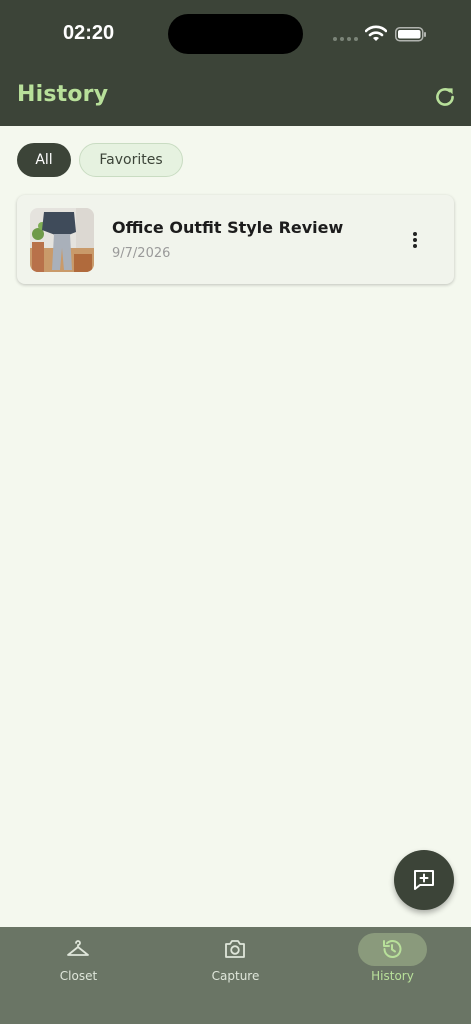 The width and height of the screenshot is (471, 1024). Describe the element at coordinates (410, 34) in the screenshot. I see `battery-icon` at that location.